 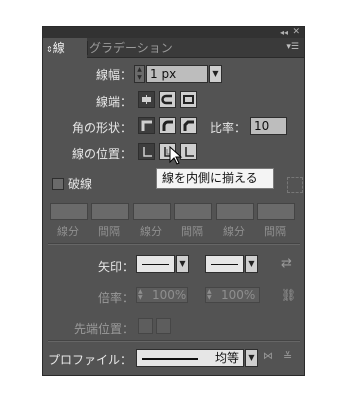 What do you see at coordinates (162, 295) in the screenshot?
I see `start-scale-input: 100%` at bounding box center [162, 295].